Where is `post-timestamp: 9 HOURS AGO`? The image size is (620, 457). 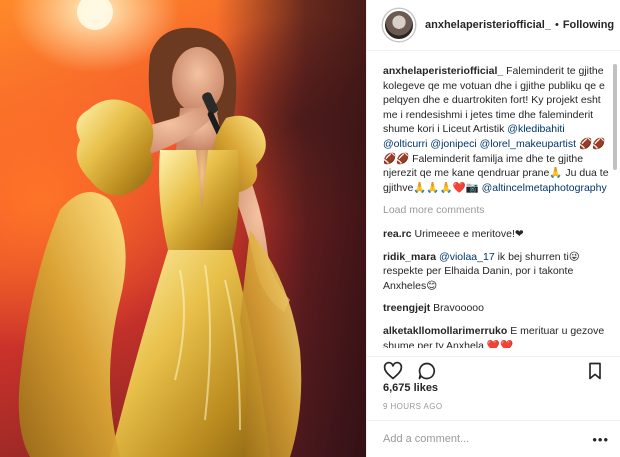 post-timestamp: 9 HOURS AGO is located at coordinates (413, 406).